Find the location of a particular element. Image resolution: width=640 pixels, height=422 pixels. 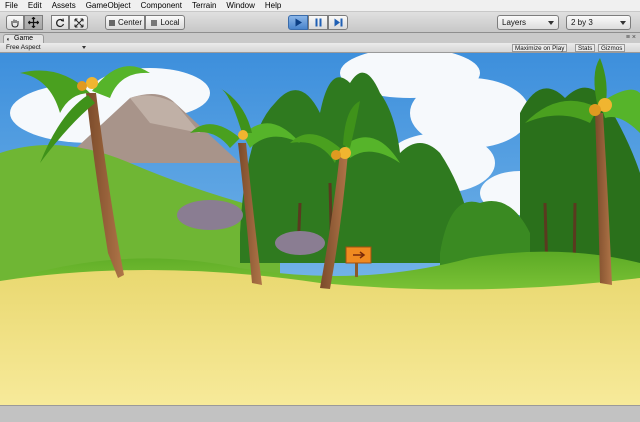

toolbar: Center Local Layers 2 by 3 is located at coordinates (320, 22).